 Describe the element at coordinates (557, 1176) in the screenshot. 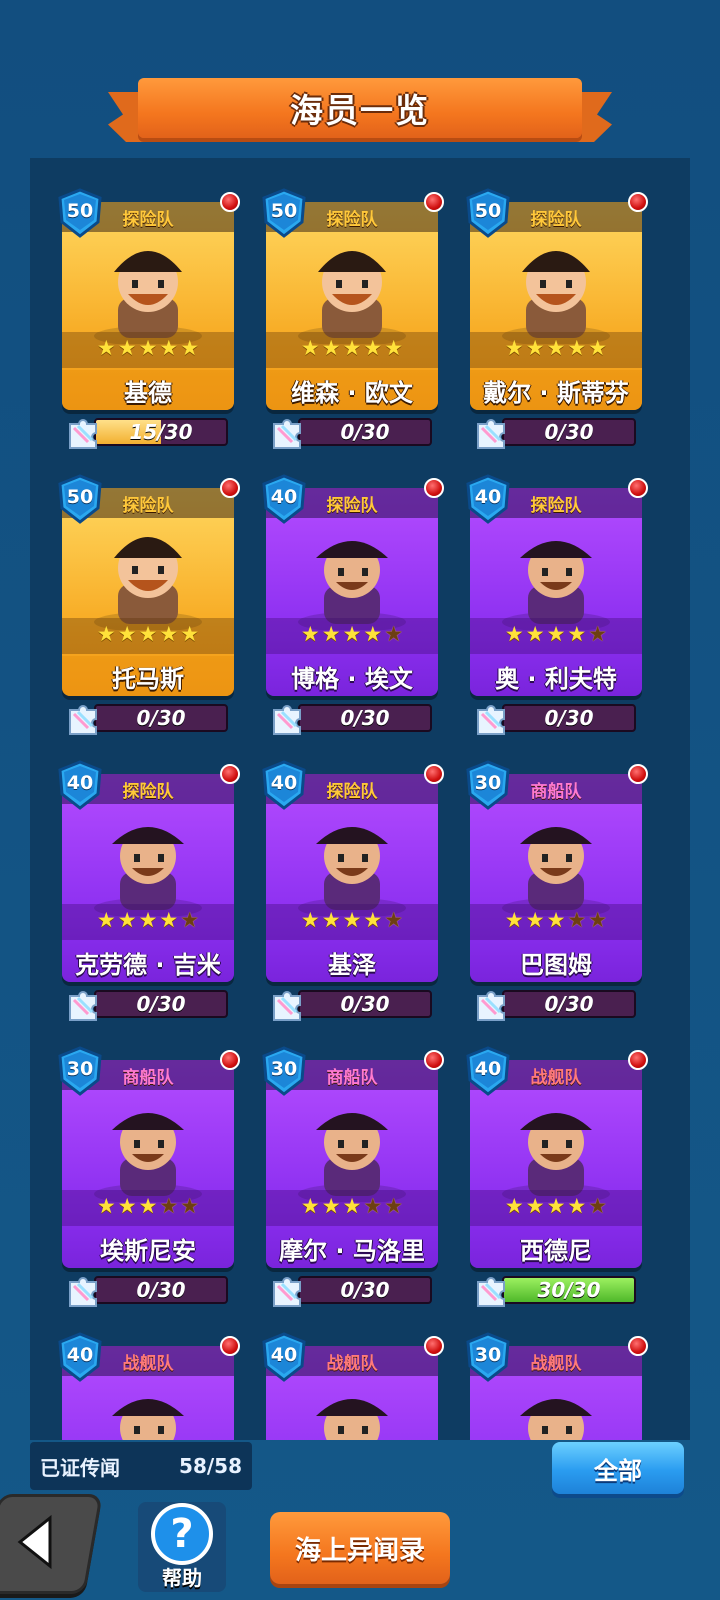

I see `crew-card: 战舰队 ★ ★ ★ ★ ★ 西德尼 40 30/30` at that location.